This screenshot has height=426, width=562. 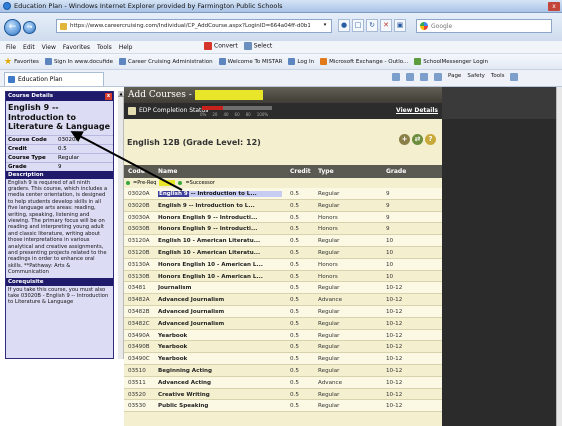 What do you see at coordinates (283, 359) in the screenshot?
I see `table-row: 03490C Yearbook 0.5 Regular 10-12` at bounding box center [283, 359].